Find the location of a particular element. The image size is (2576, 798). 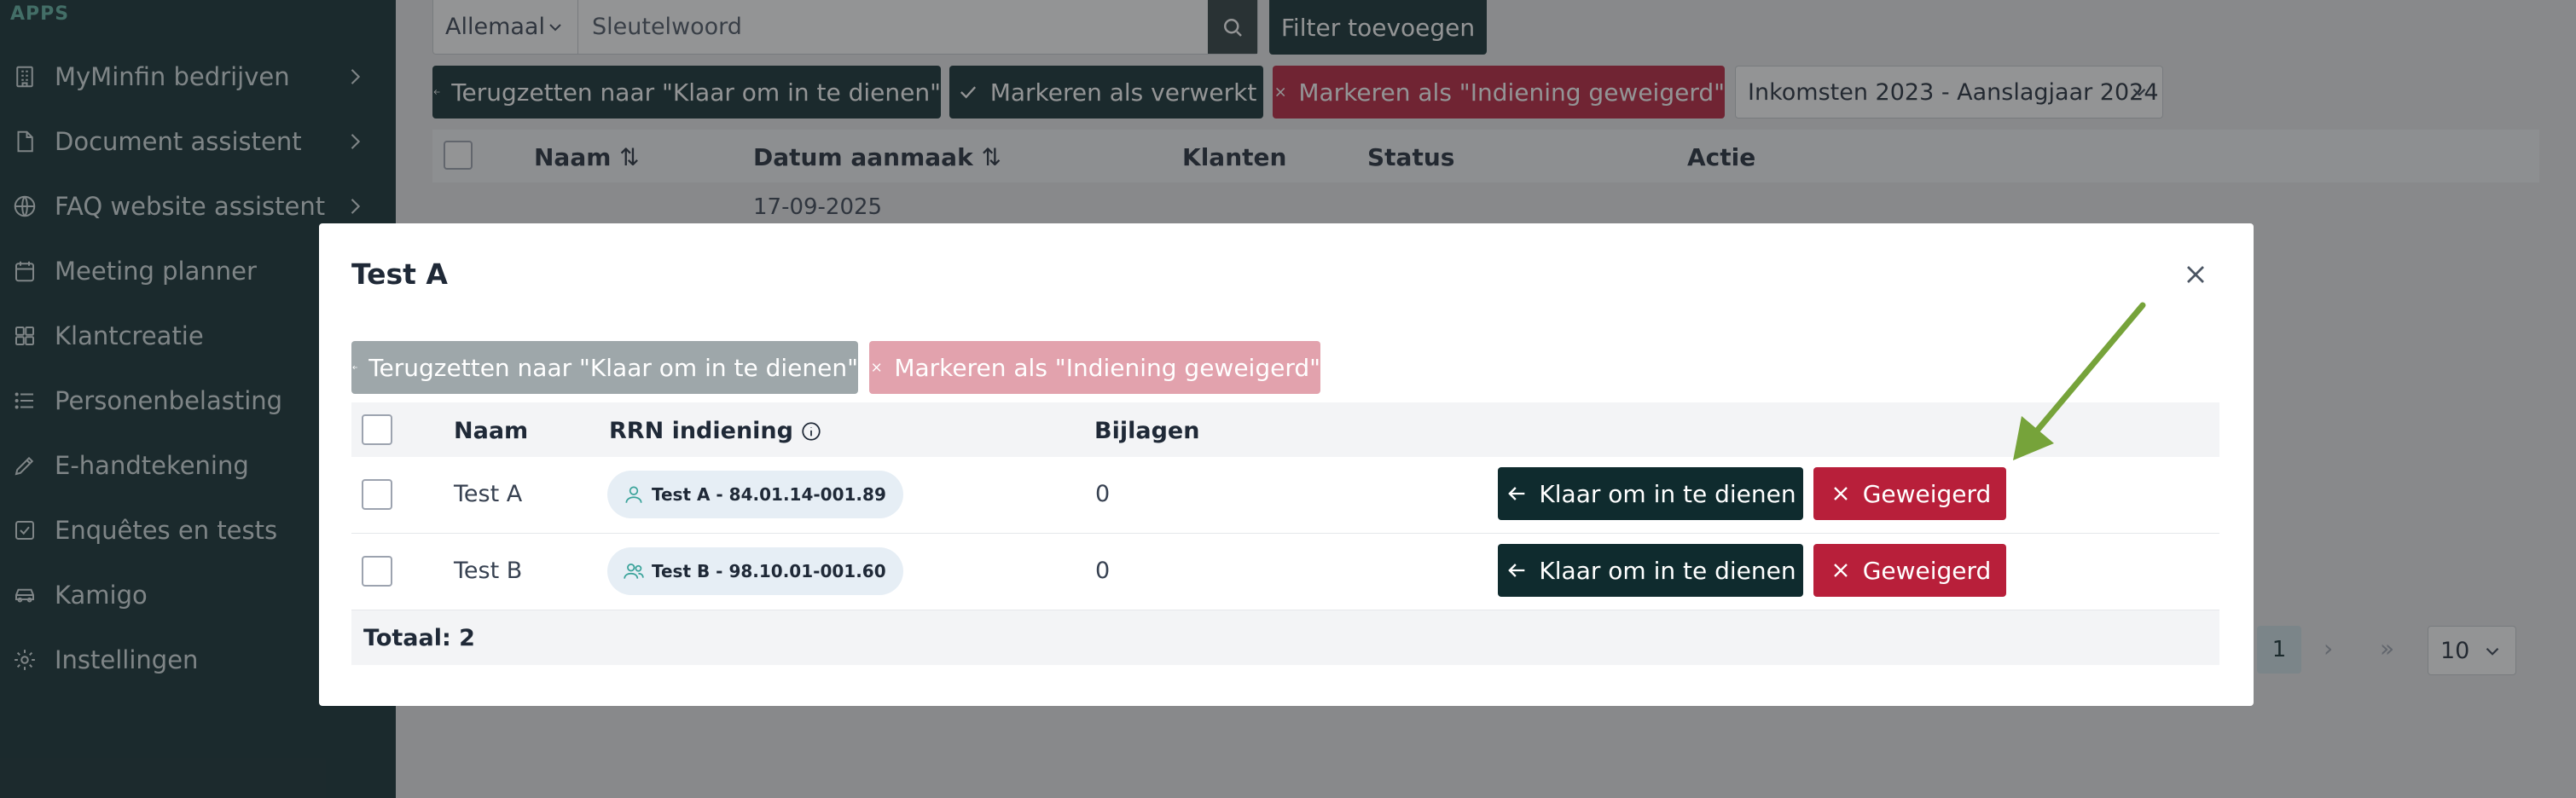

user-icon is located at coordinates (633, 494).